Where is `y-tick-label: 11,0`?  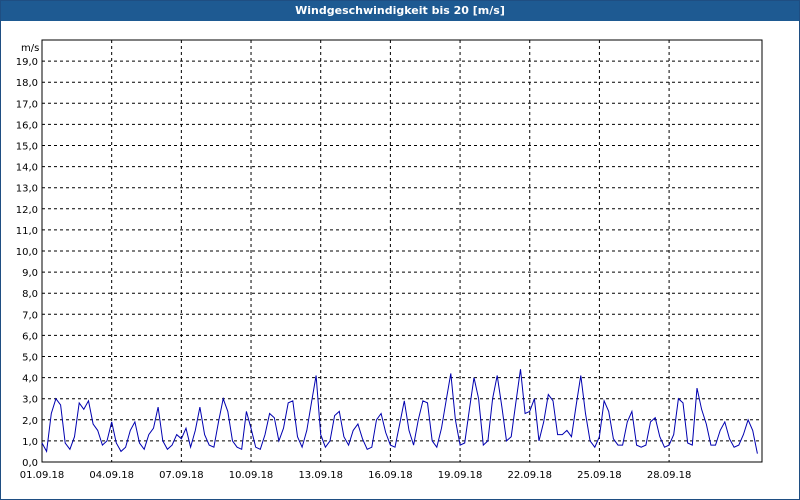
y-tick-label: 11,0 is located at coordinates (27, 231).